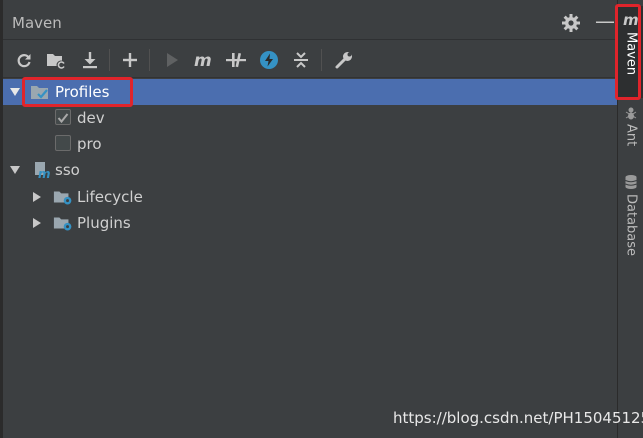 This screenshot has width=643, height=438. Describe the element at coordinates (631, 135) in the screenshot. I see `sidebar-tab-label: Ant` at that location.